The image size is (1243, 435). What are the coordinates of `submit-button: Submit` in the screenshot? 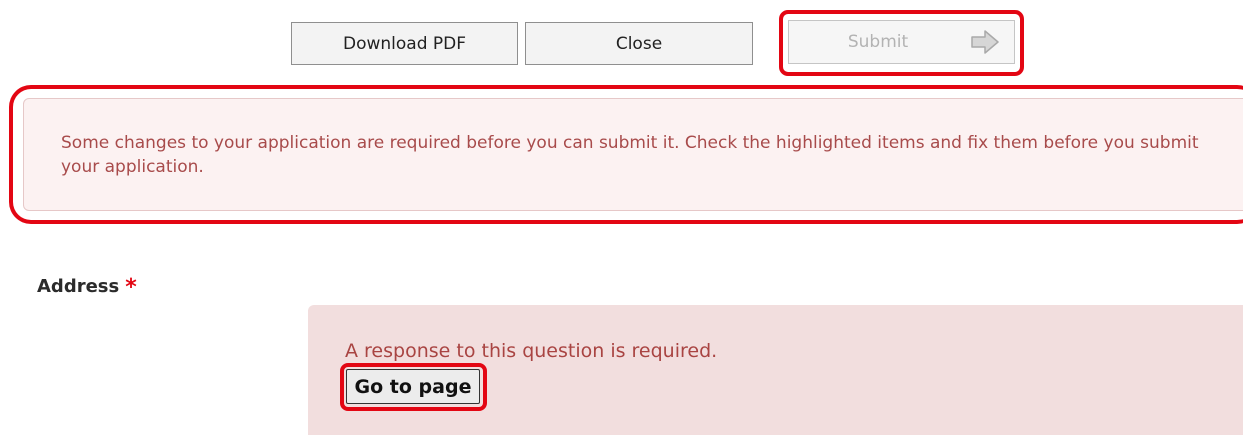 It's located at (901, 42).